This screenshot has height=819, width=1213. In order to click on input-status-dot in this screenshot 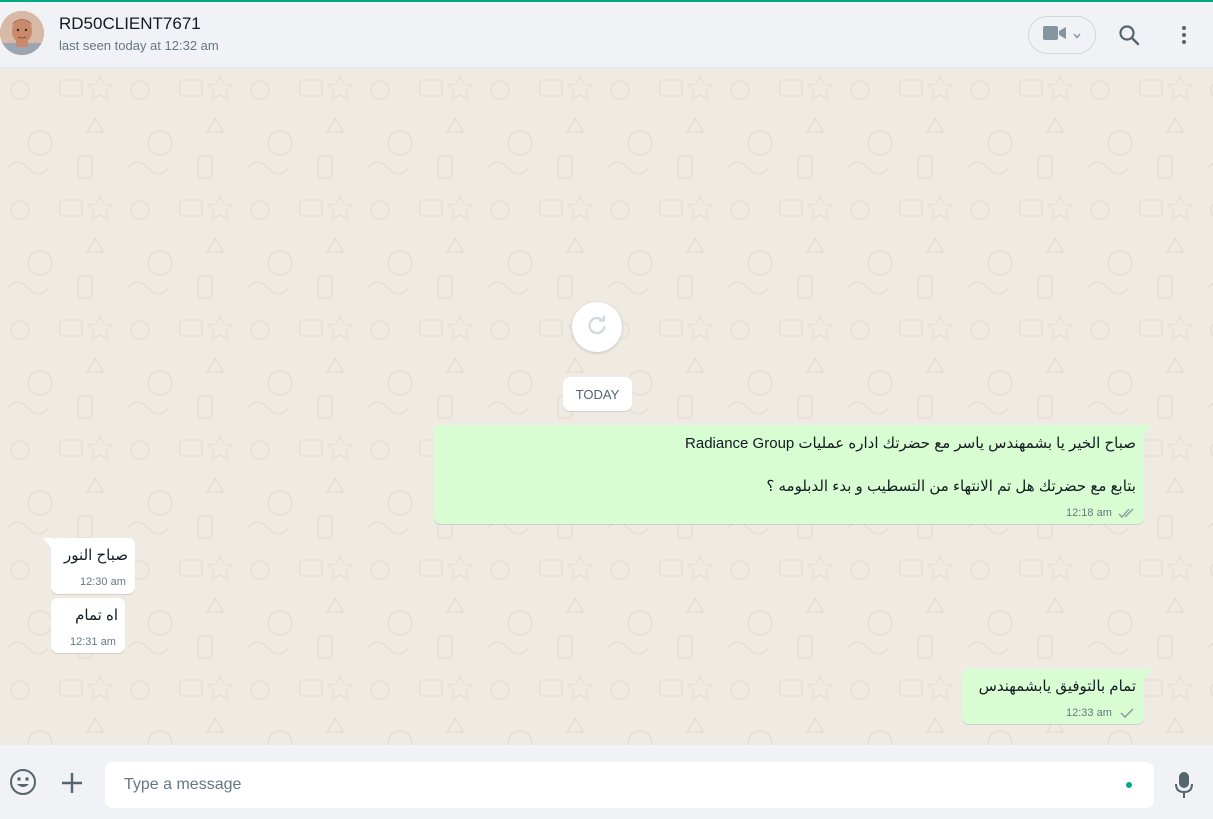, I will do `click(1129, 785)`.